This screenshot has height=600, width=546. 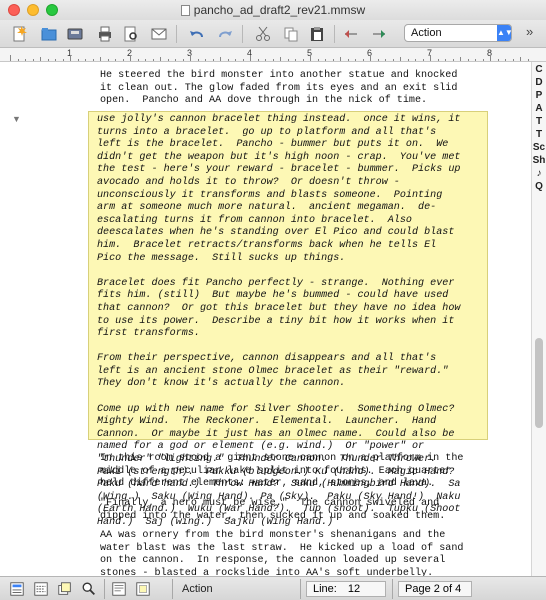 What do you see at coordinates (263, 34) in the screenshot?
I see `cut-icon` at bounding box center [263, 34].